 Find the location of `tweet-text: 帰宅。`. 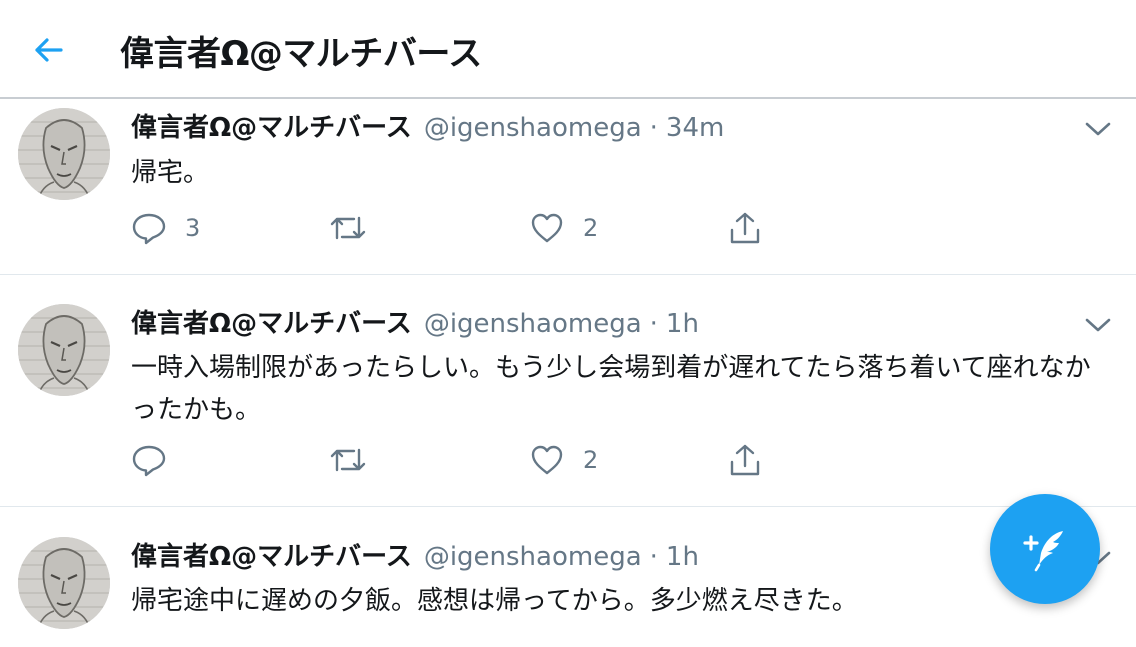

tweet-text: 帰宅。 is located at coordinates (170, 173).